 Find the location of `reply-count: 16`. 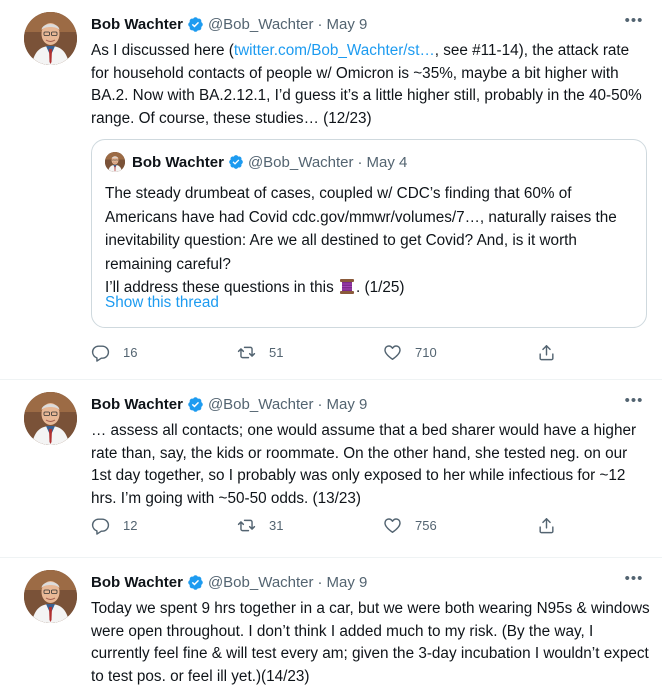

reply-count: 16 is located at coordinates (130, 352).